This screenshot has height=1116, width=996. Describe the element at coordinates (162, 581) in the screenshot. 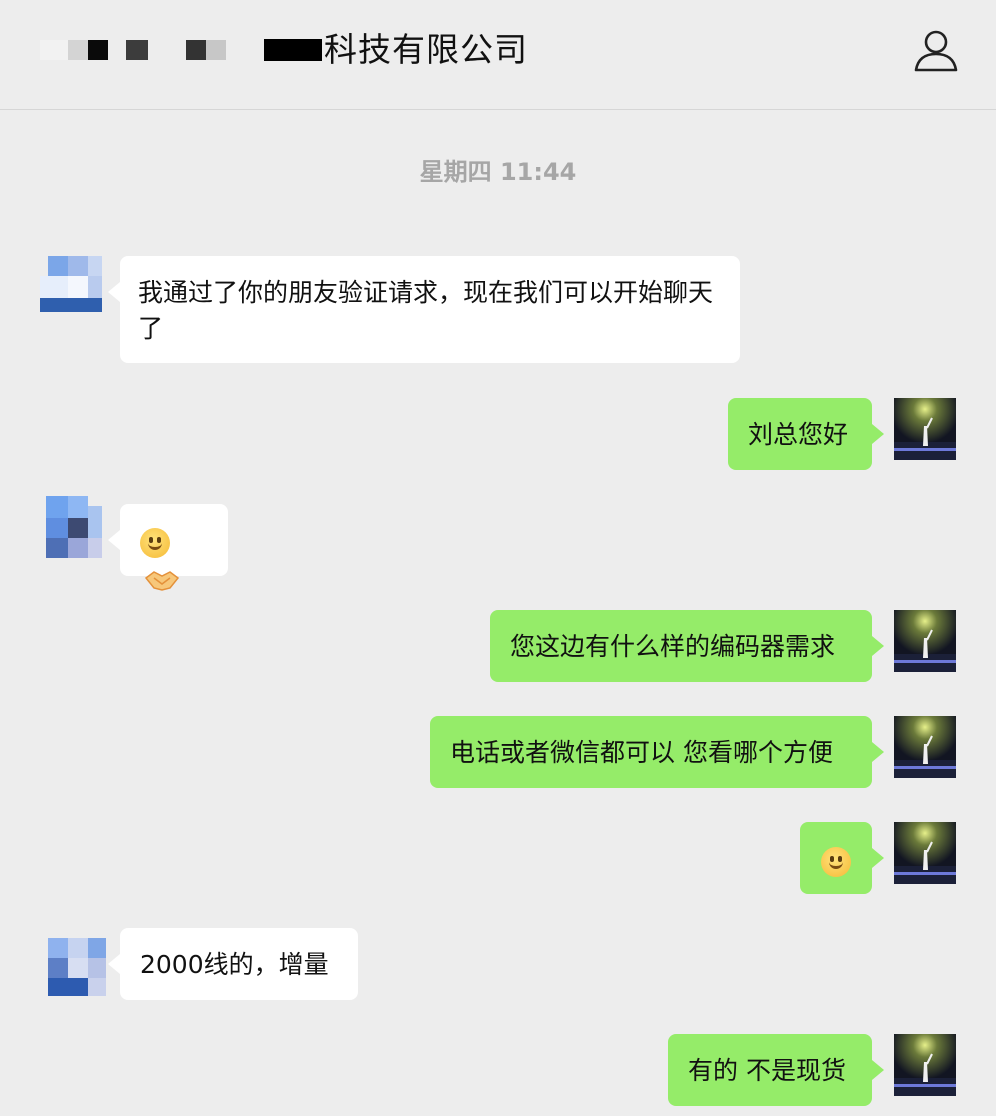

I see `handshake-emoji` at that location.